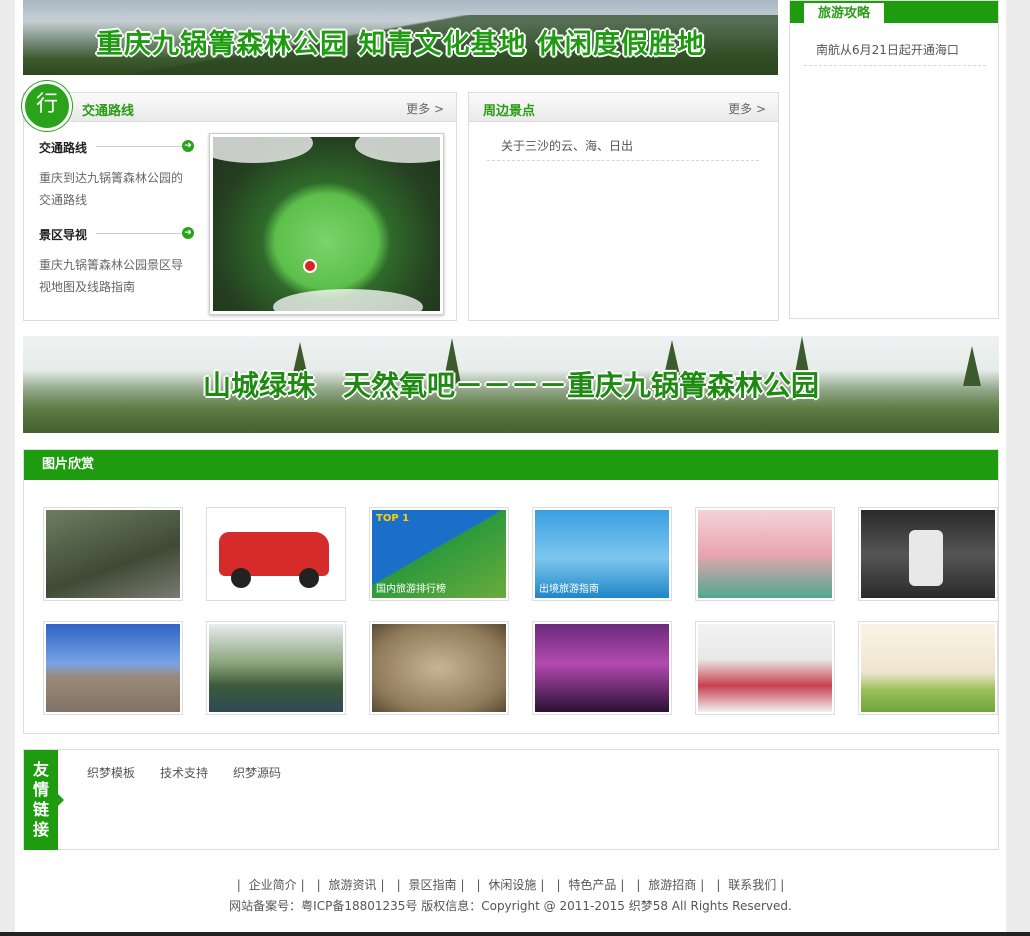 Image resolution: width=1030 pixels, height=936 pixels. What do you see at coordinates (353, 885) in the screenshot?
I see `footer-link: 旅游资讯` at bounding box center [353, 885].